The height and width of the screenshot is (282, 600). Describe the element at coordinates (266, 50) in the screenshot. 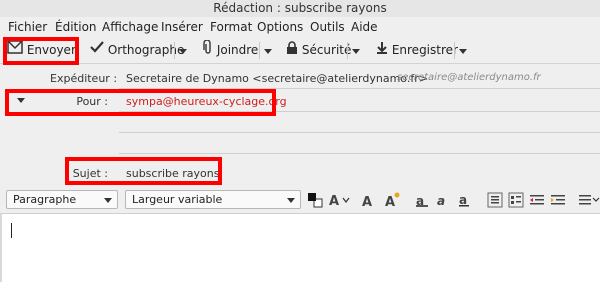

I see `attach-dropdown` at that location.